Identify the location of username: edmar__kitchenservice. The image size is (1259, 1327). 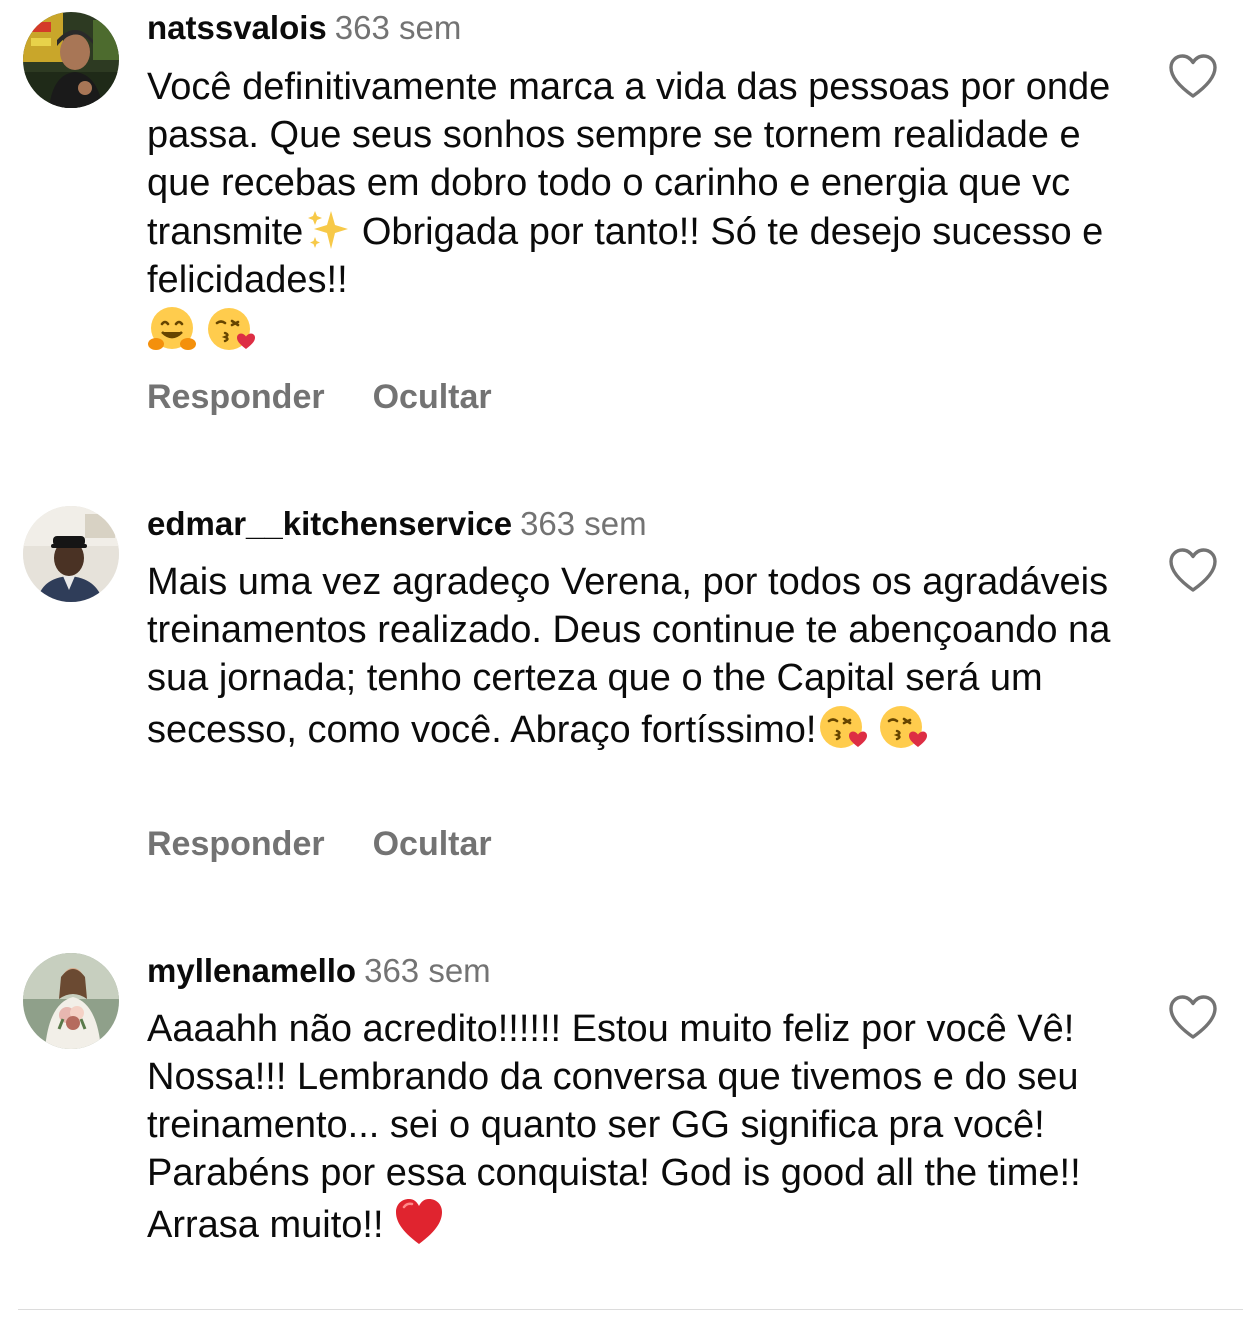
(329, 523).